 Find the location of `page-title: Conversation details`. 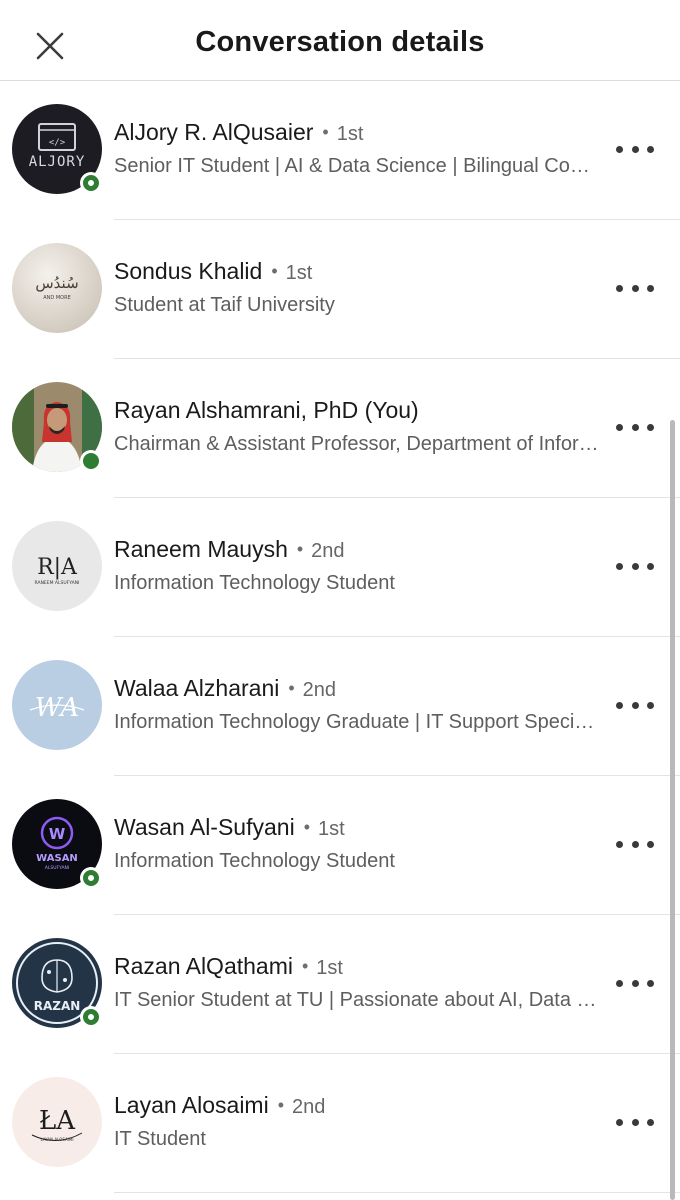

page-title: Conversation details is located at coordinates (340, 42).